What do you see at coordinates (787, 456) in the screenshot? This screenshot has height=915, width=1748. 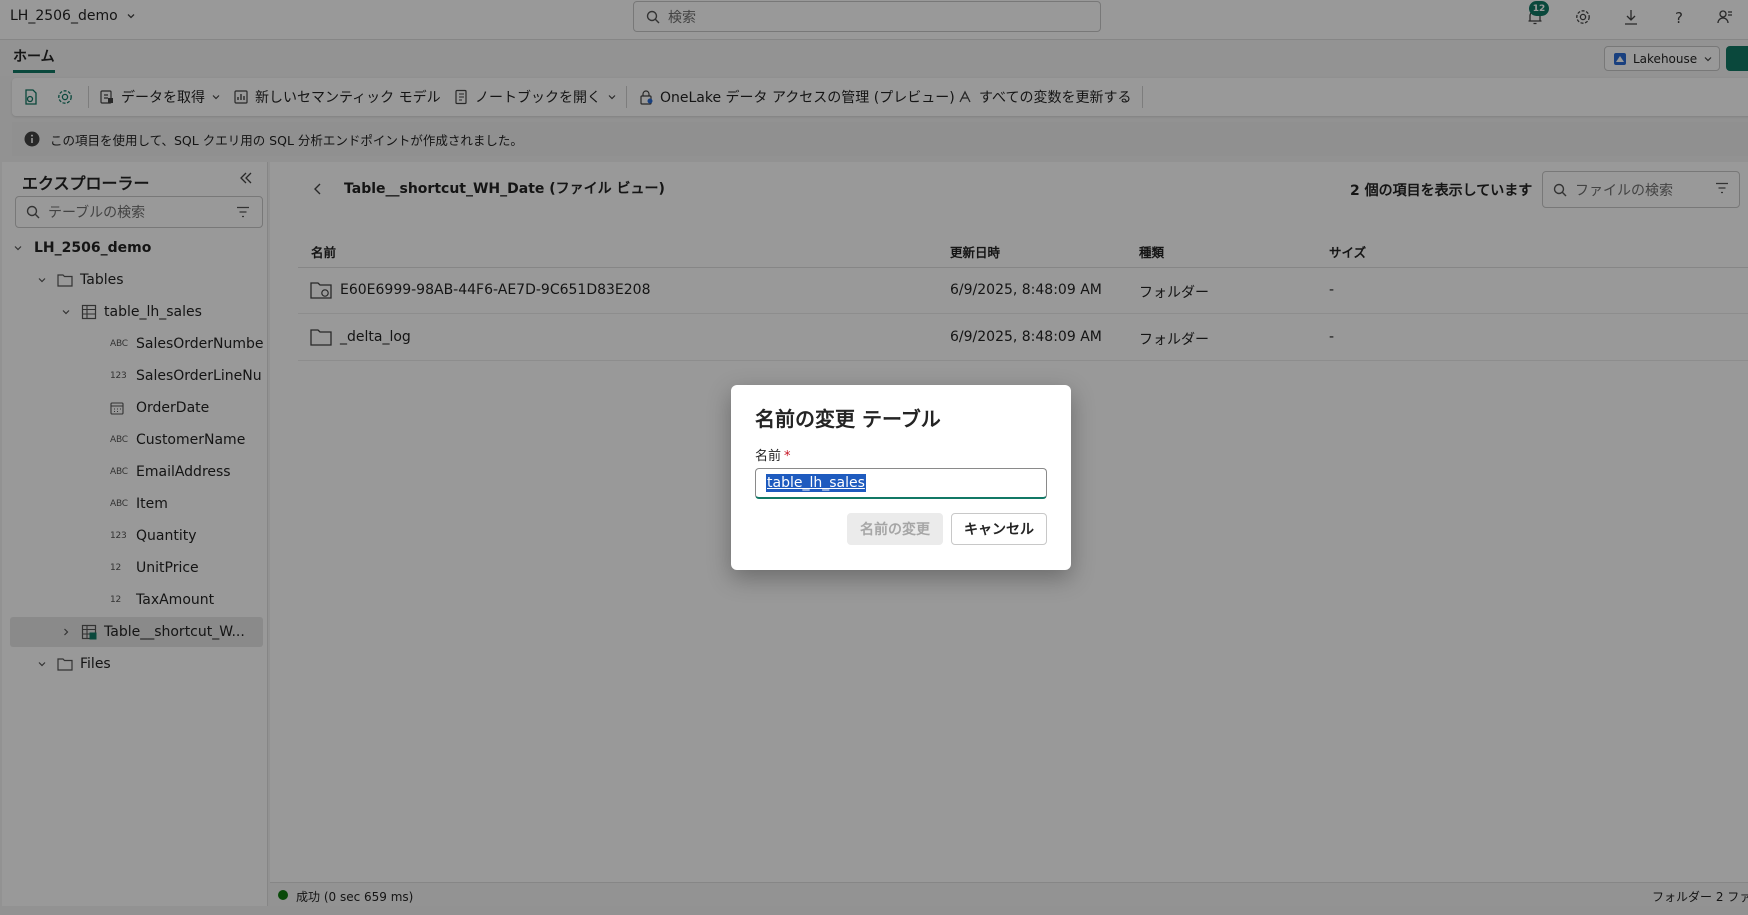 I see `required-marker: *` at bounding box center [787, 456].